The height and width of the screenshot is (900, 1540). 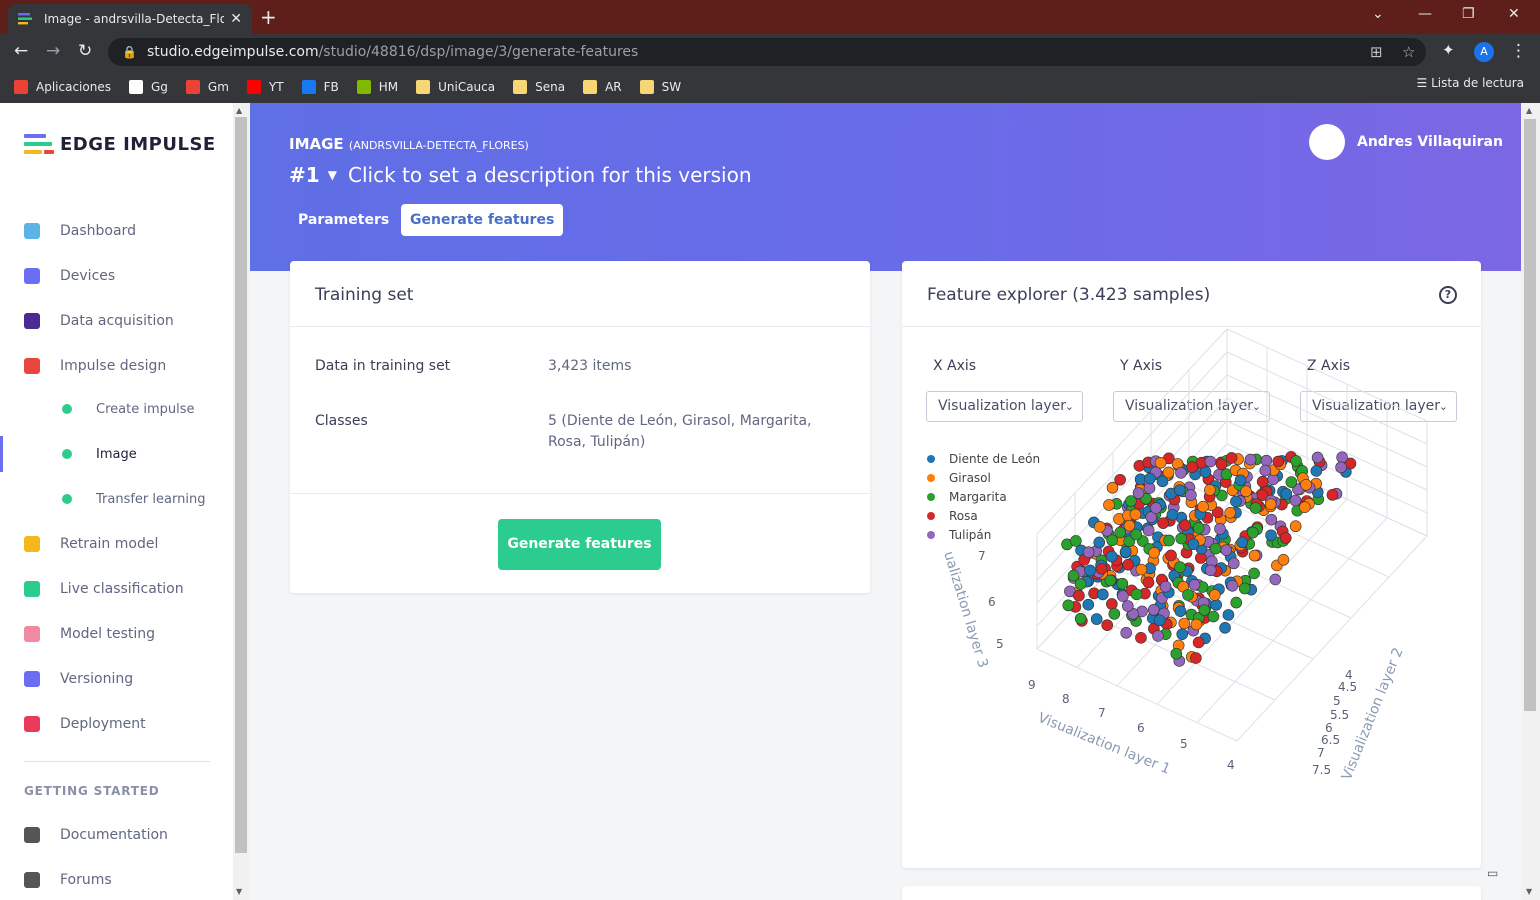 What do you see at coordinates (32, 544) in the screenshot?
I see `shuffle-icon` at bounding box center [32, 544].